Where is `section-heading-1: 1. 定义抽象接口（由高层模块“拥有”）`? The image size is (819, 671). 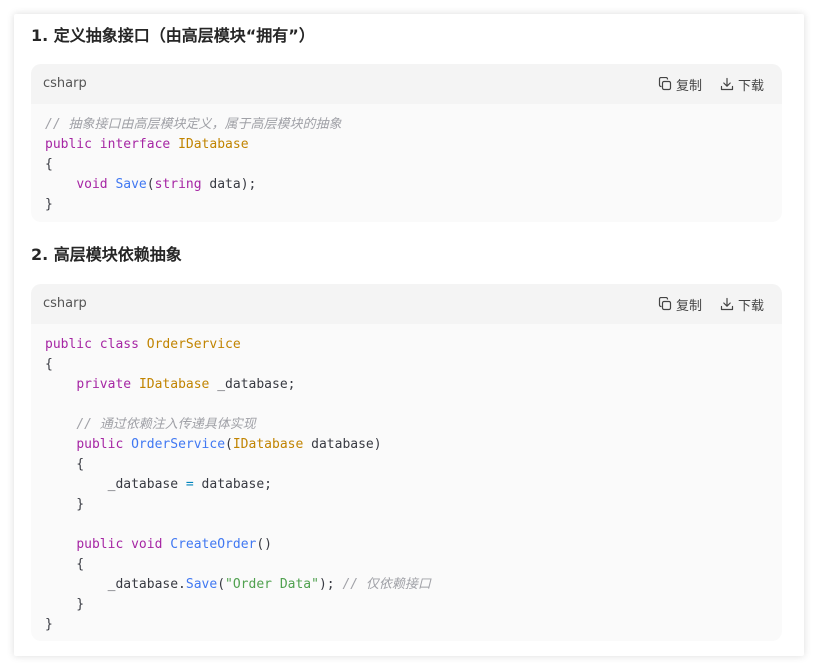
section-heading-1: 1. 定义抽象接口（由高层模块“拥有”） is located at coordinates (173, 35).